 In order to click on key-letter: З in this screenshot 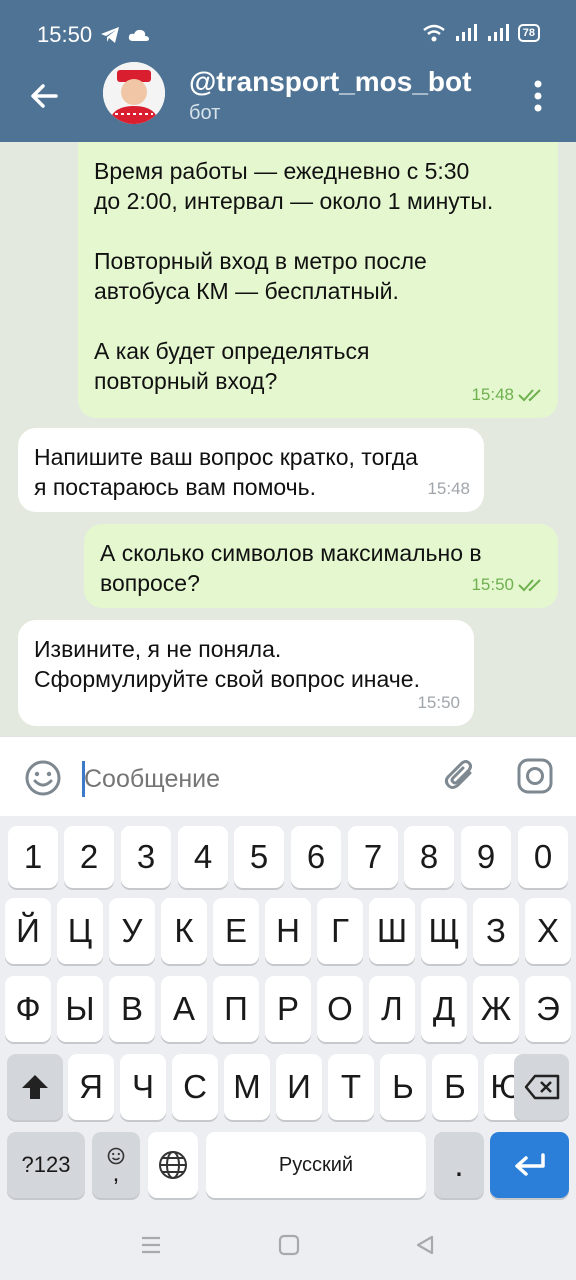, I will do `click(496, 931)`.